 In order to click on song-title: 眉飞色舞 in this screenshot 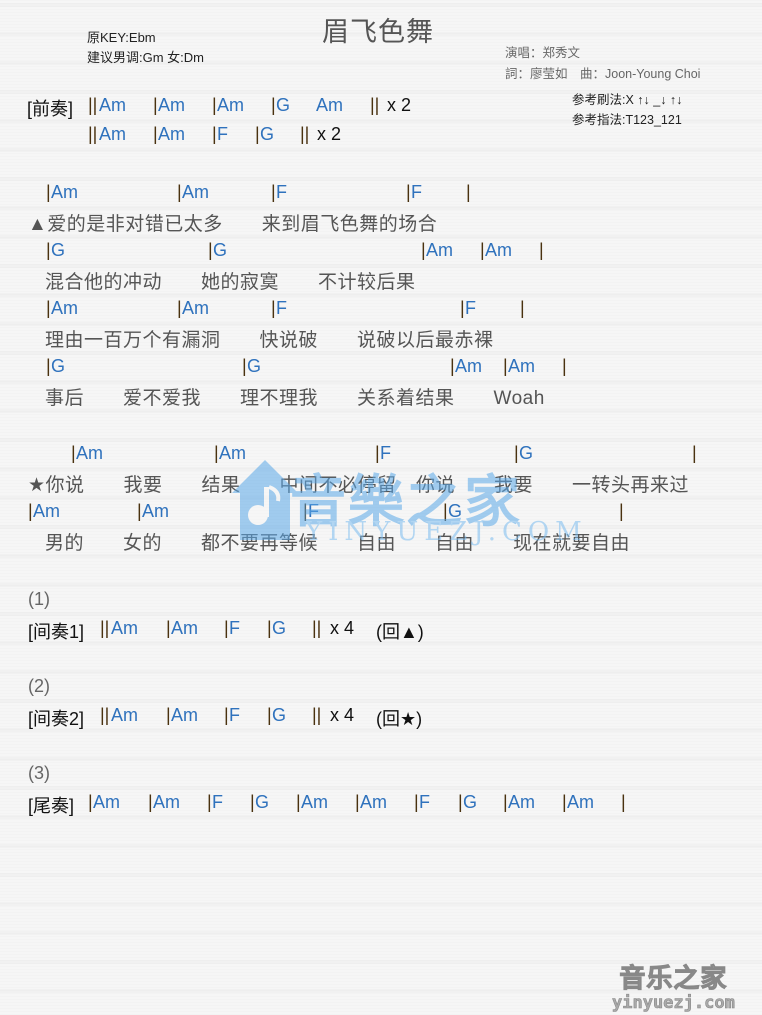, I will do `click(378, 32)`.